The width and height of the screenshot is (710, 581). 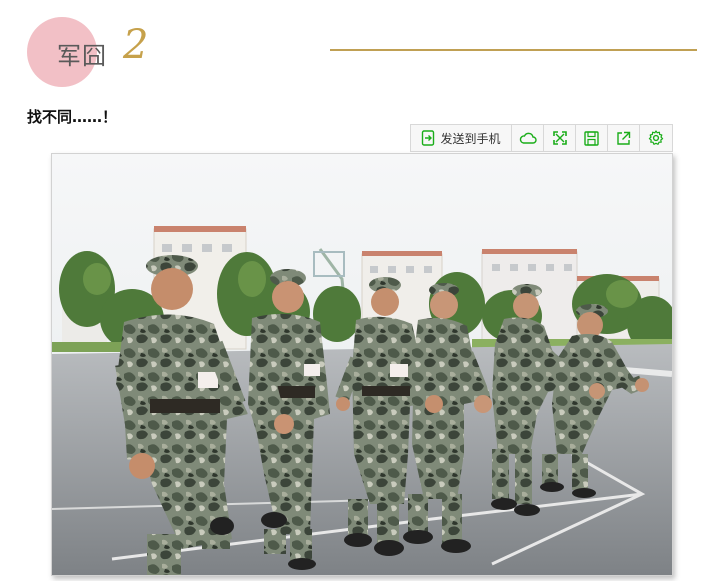 I want to click on fullscreen-button, so click(x=560, y=138).